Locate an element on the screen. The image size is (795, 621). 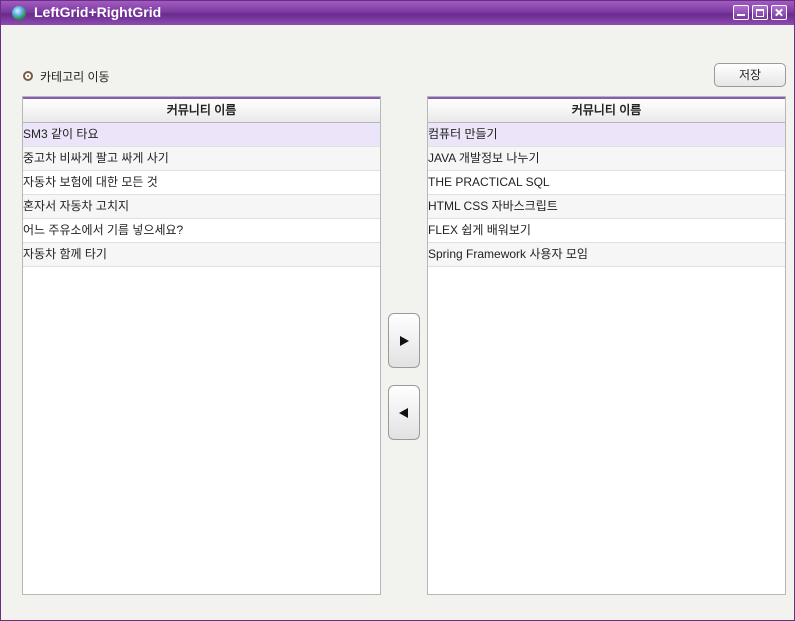
table-row: 어느 주유소에서 기름 넣으세요? is located at coordinates (201, 231).